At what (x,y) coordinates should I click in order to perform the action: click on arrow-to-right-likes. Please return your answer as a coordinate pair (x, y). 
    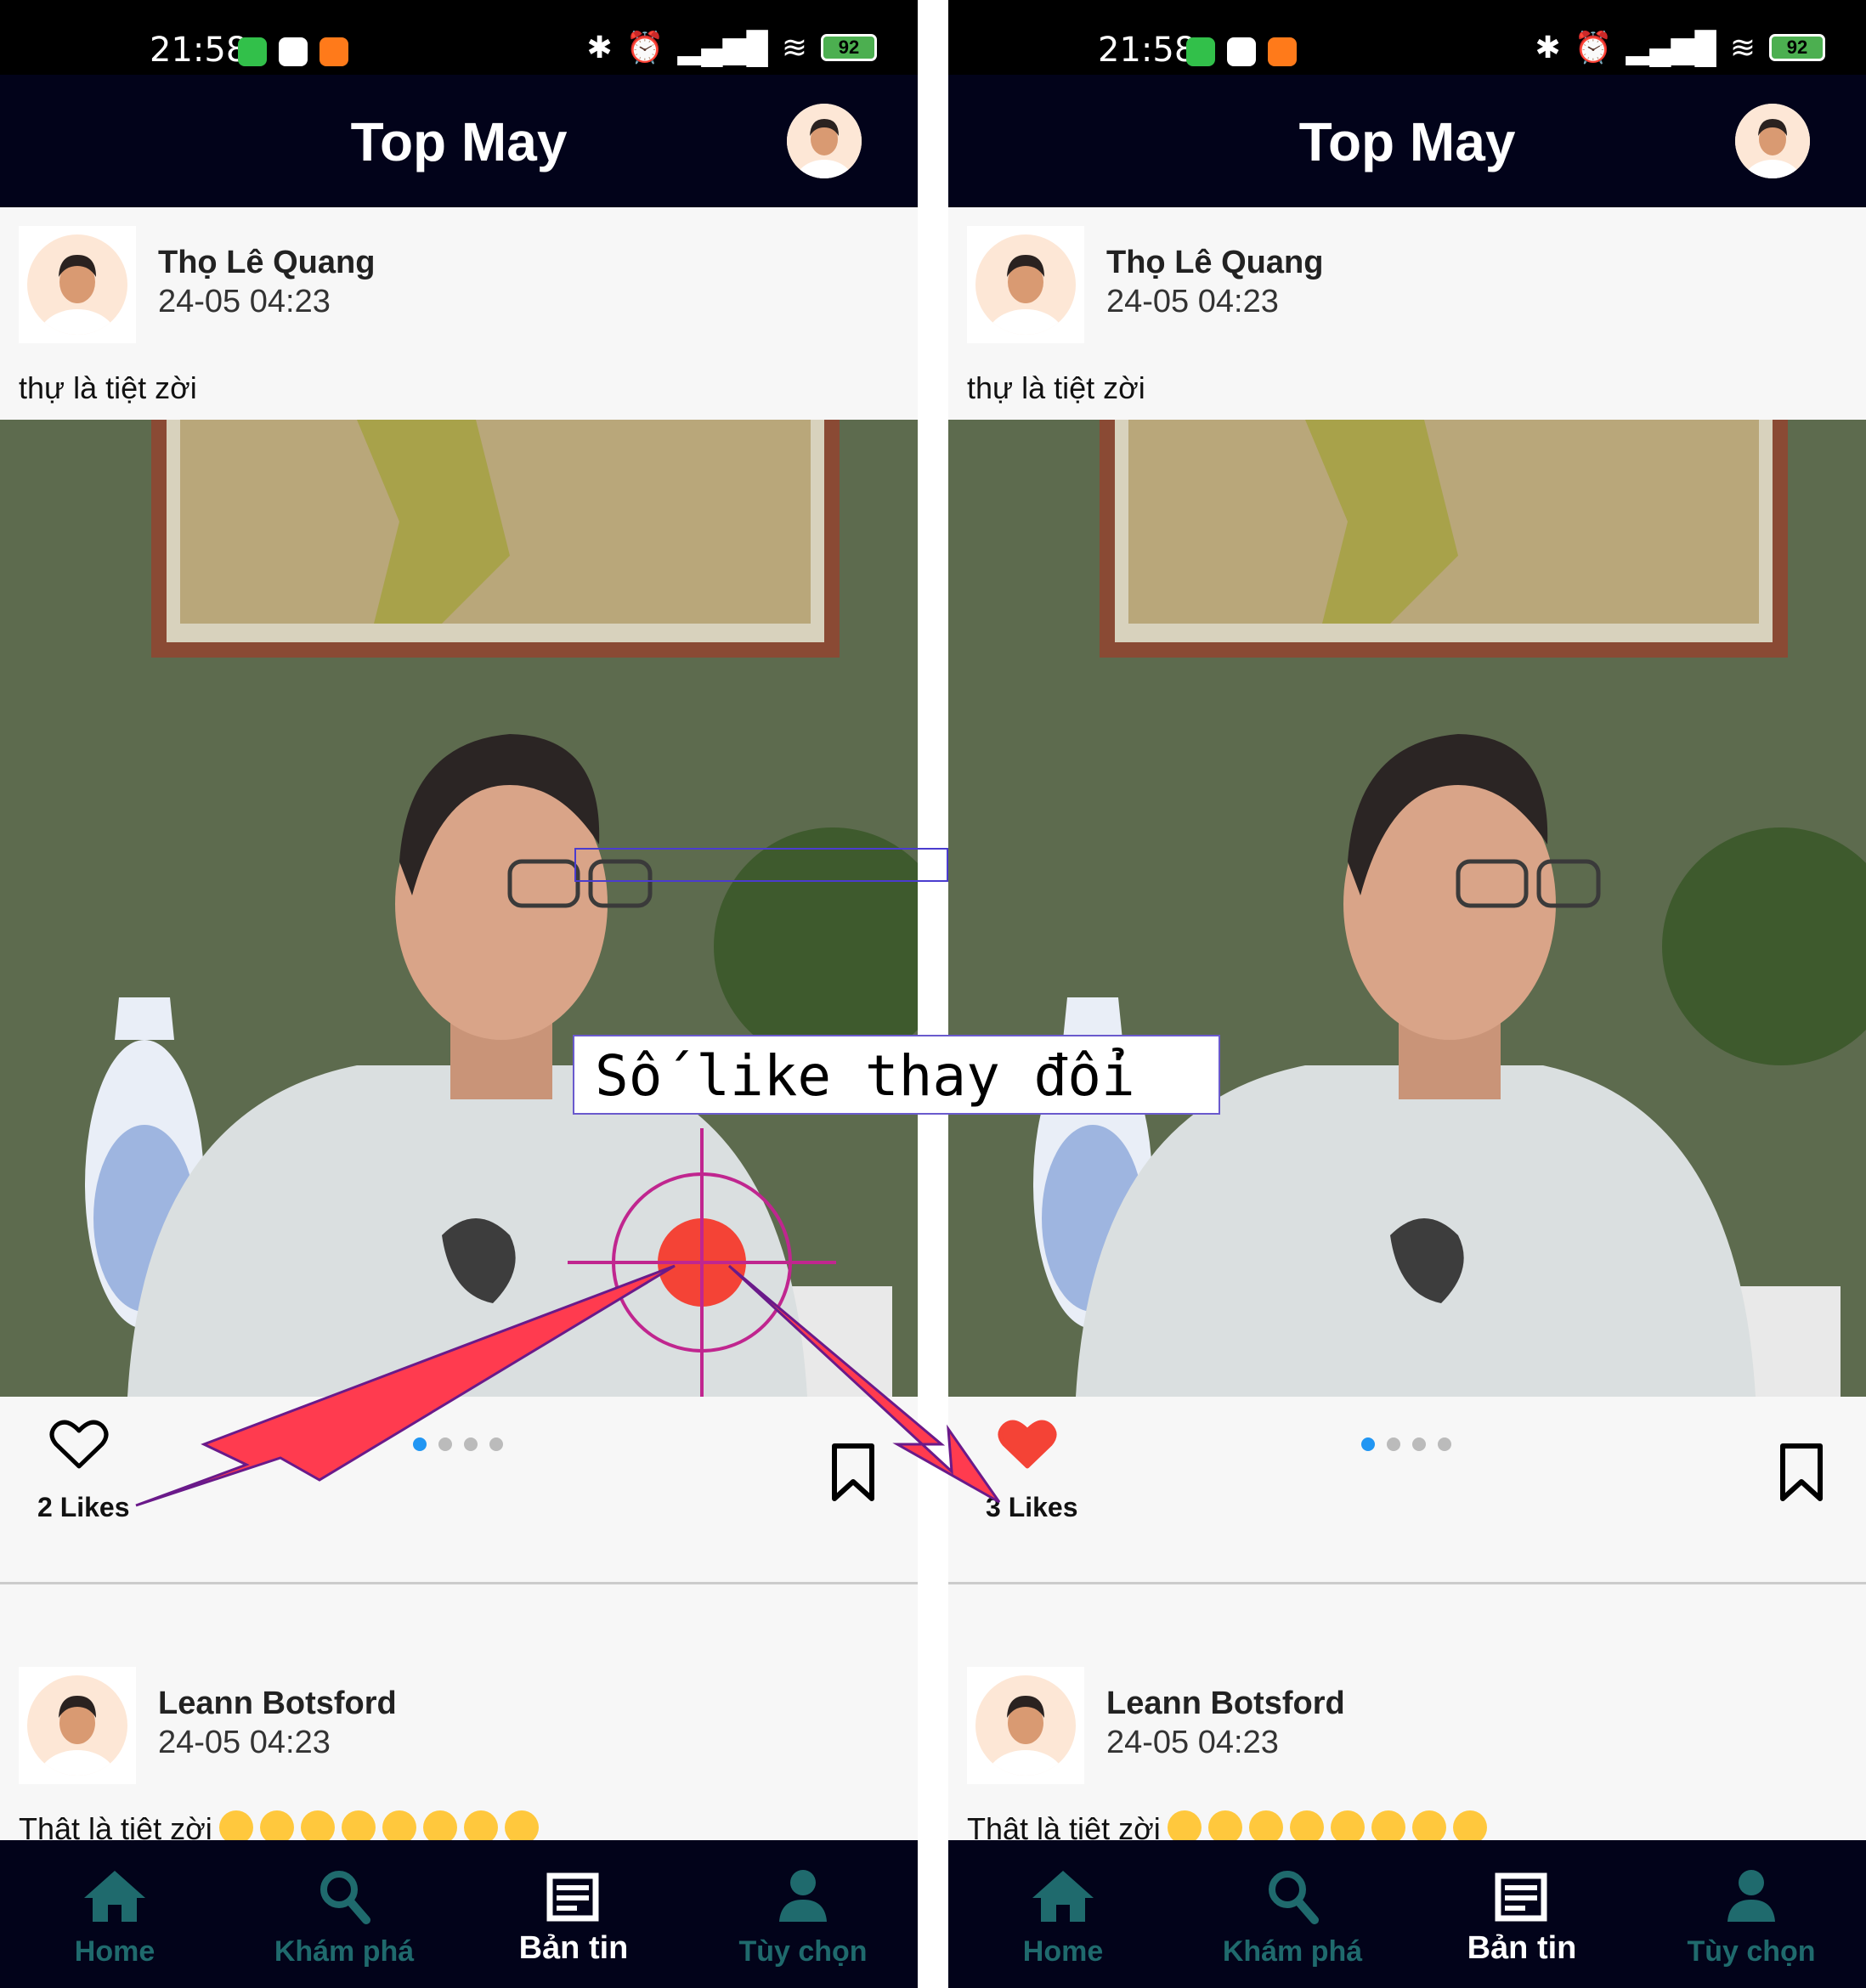
    Looking at the image, I should click on (864, 1384).